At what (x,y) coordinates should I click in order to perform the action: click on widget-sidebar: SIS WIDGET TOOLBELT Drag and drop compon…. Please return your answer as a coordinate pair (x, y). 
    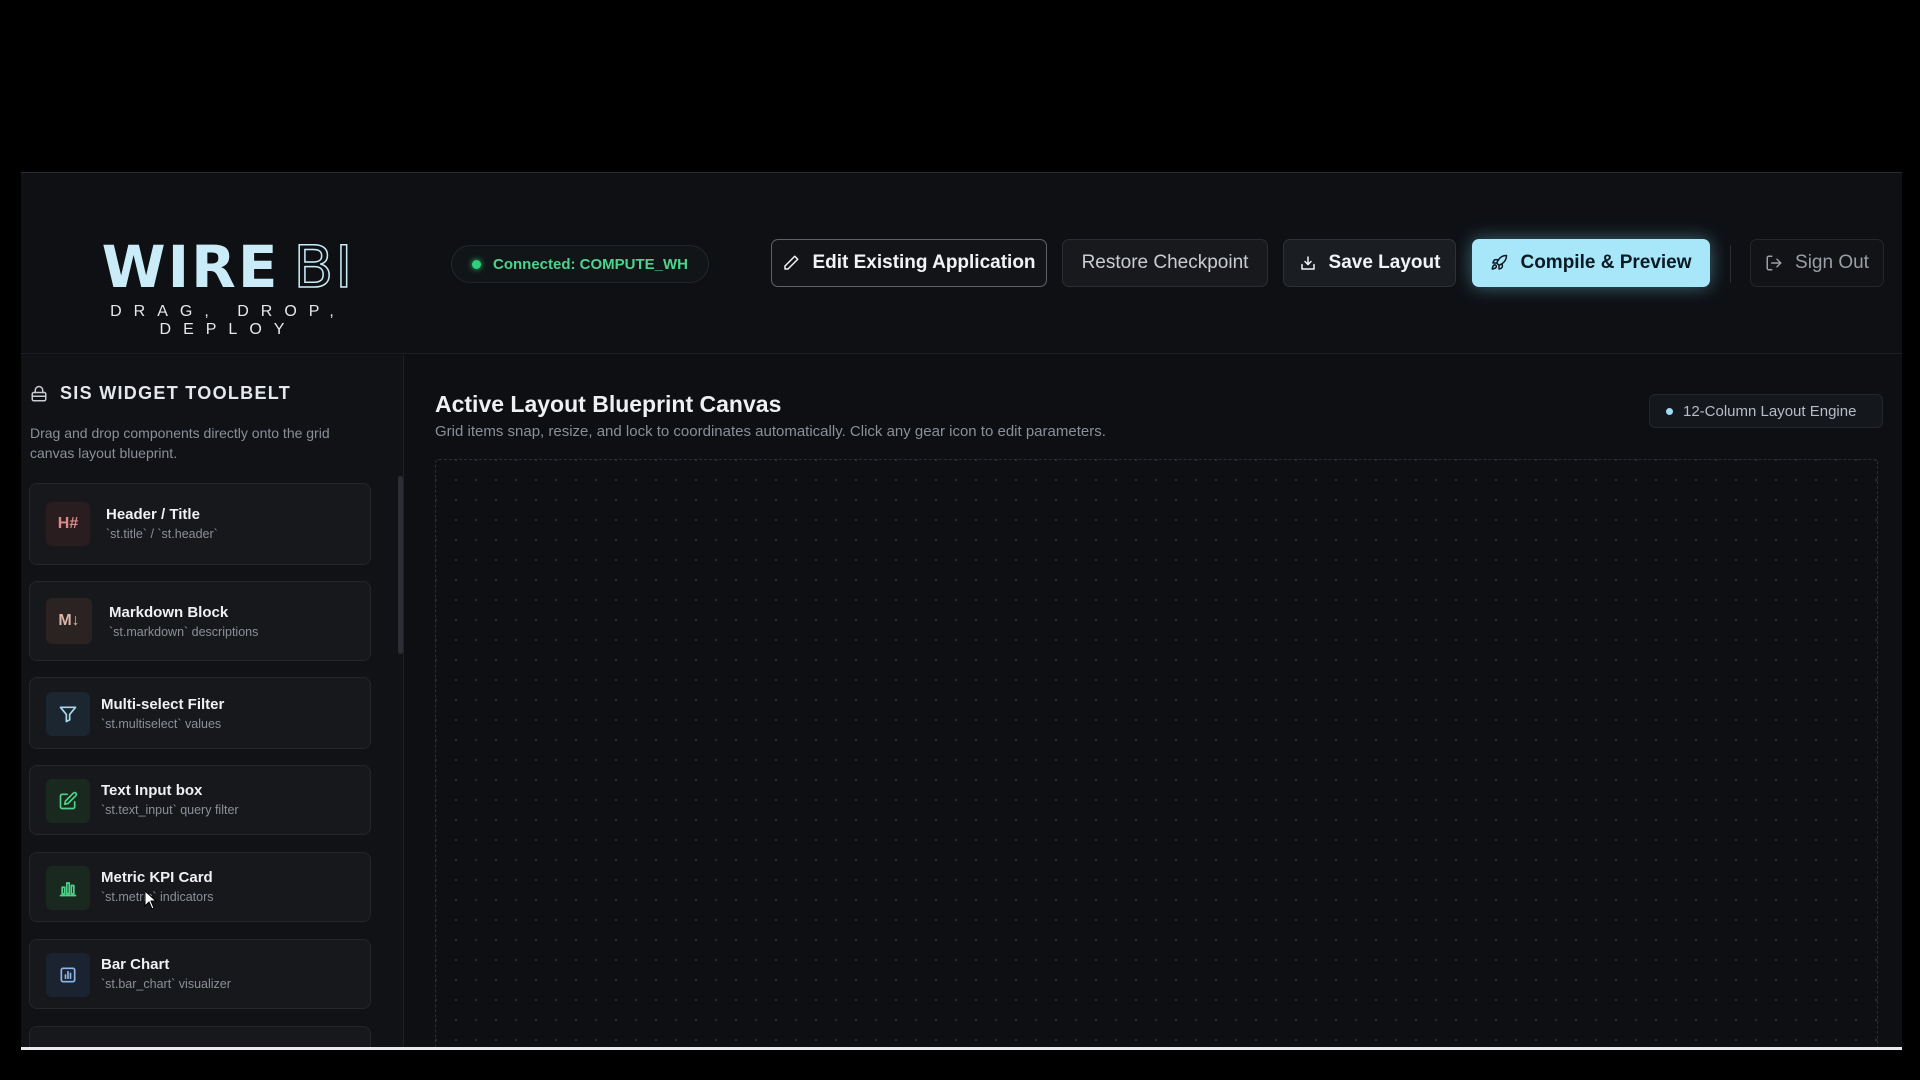
    Looking at the image, I should click on (212, 701).